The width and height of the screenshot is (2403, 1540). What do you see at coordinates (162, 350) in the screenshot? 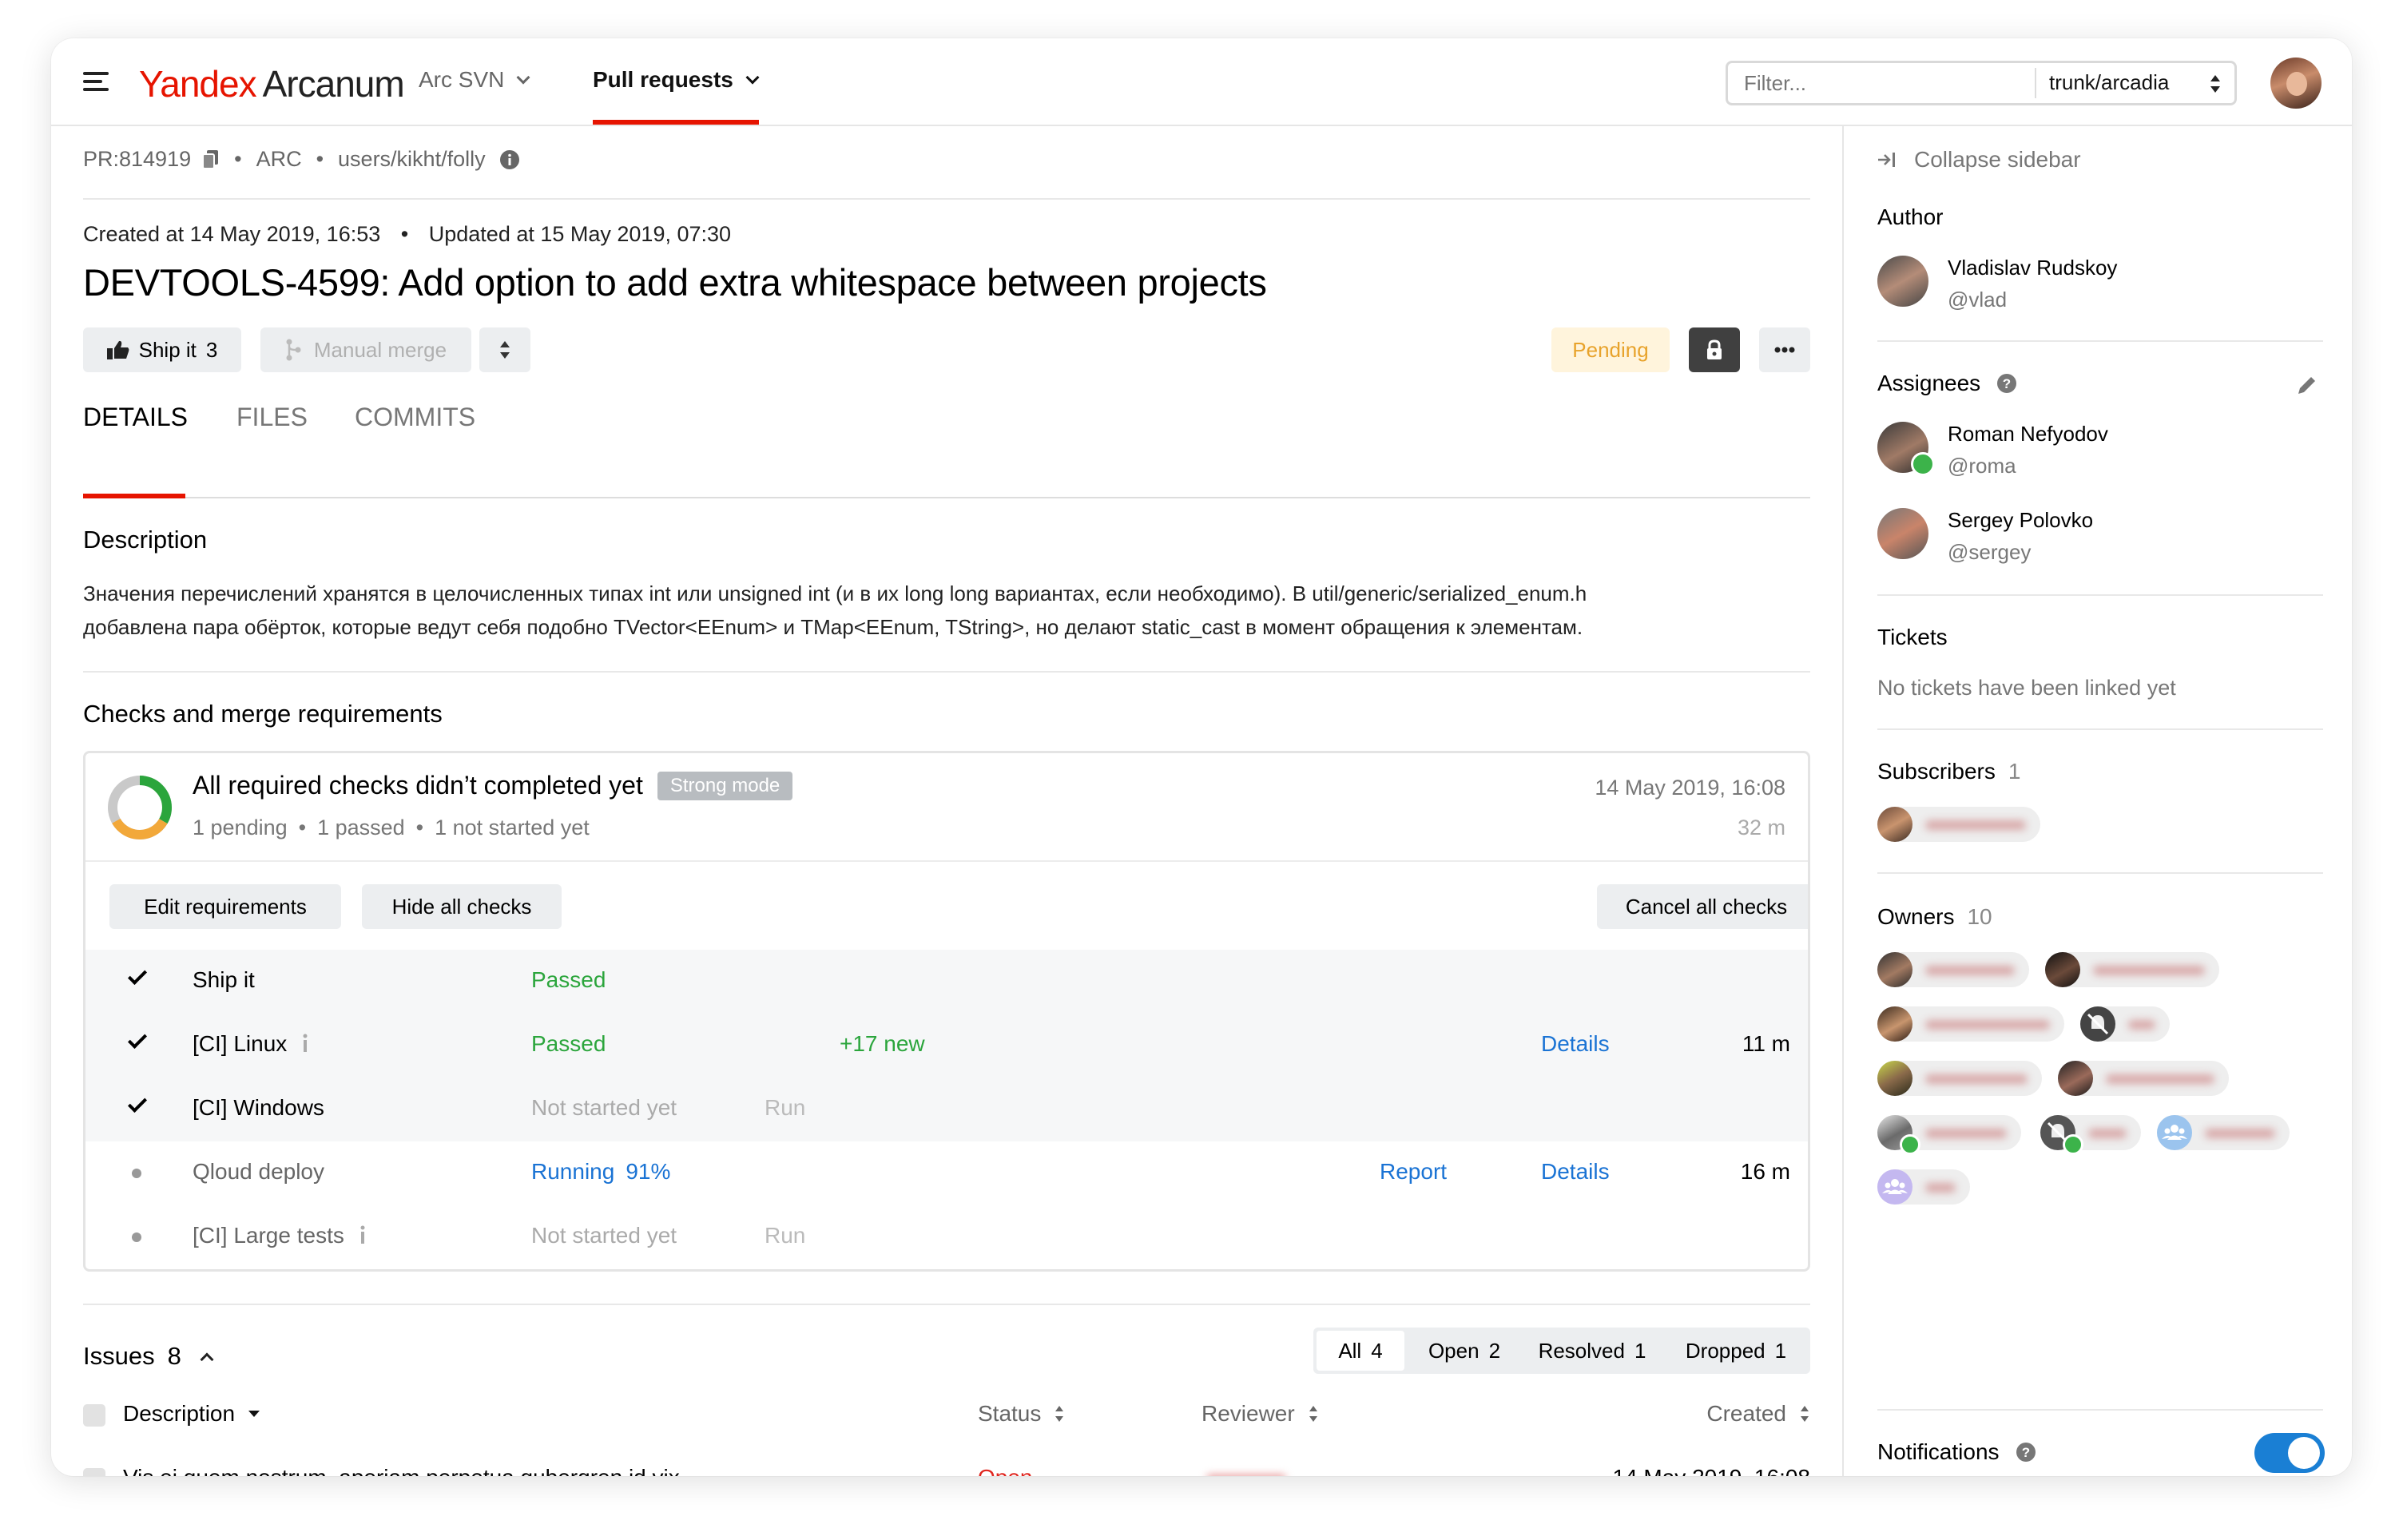
I see `ship-it-button: Ship it 3` at bounding box center [162, 350].